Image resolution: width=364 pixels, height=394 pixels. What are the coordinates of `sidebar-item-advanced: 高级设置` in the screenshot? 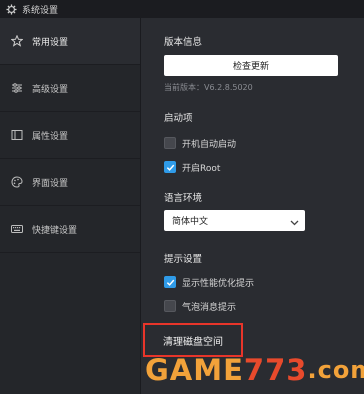 It's located at (70, 88).